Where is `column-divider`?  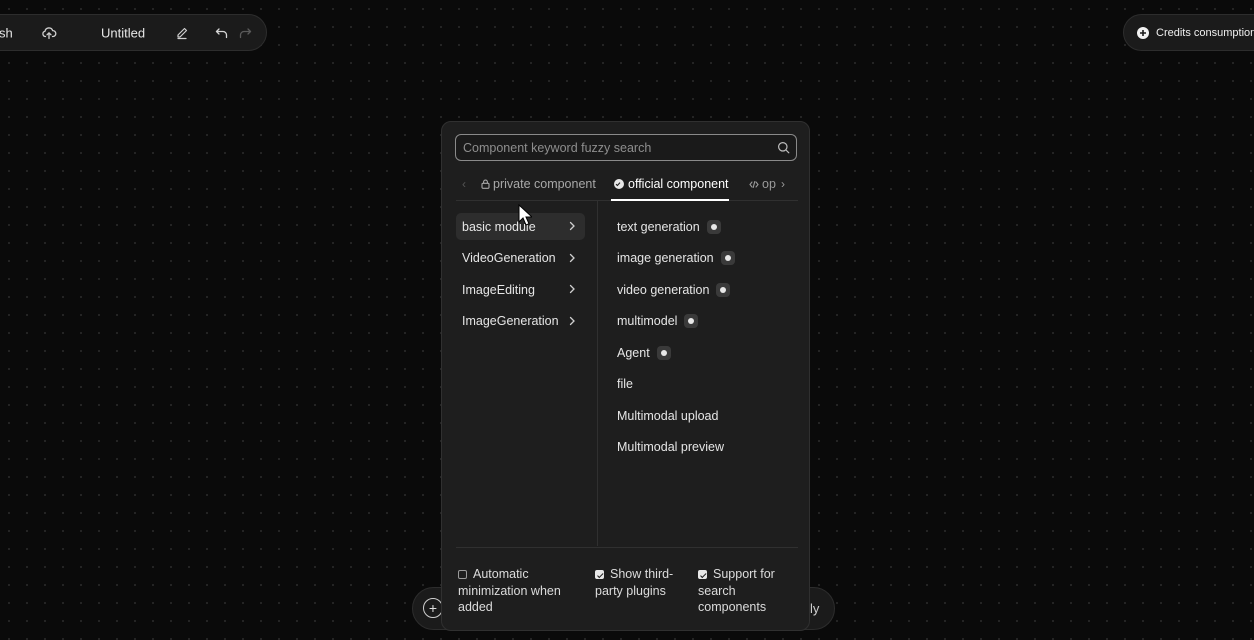 column-divider is located at coordinates (597, 373).